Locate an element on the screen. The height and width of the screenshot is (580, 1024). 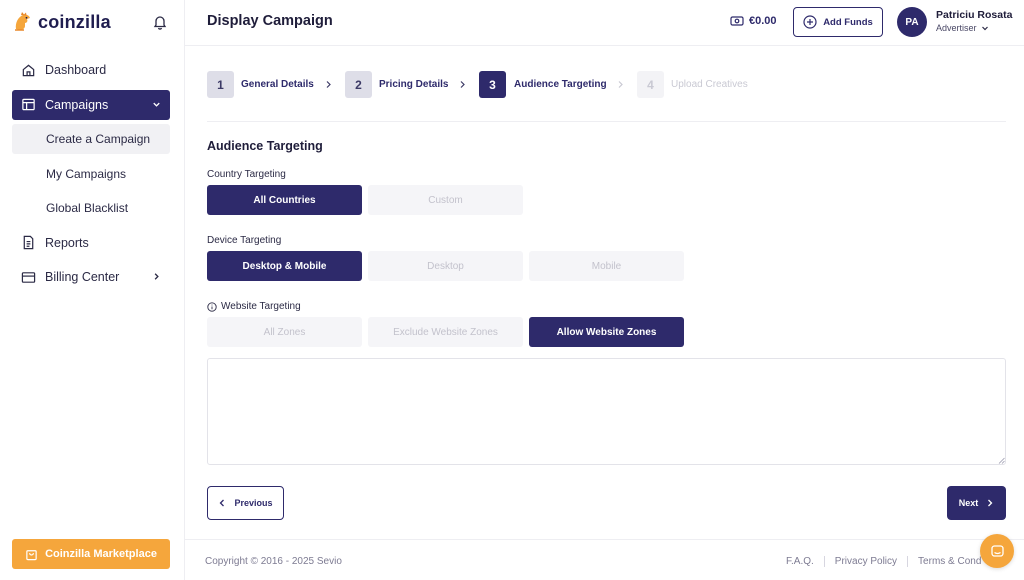
website-option-allow-zones: Allow Website Zones is located at coordinates (606, 332).